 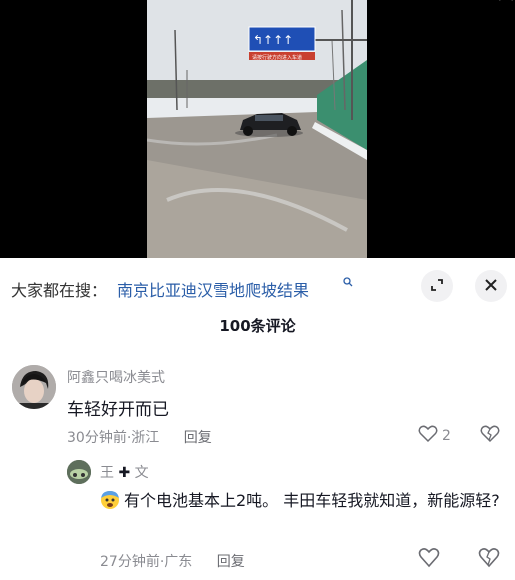 What do you see at coordinates (257, 326) in the screenshot?
I see `comment-count-title: 100条评论` at bounding box center [257, 326].